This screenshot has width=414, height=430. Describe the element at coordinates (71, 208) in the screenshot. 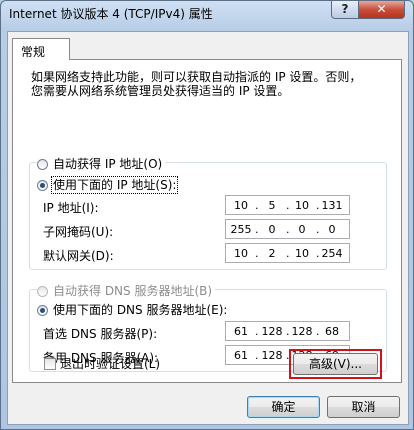

I see `ip-address-label: IP 地址(I):` at that location.